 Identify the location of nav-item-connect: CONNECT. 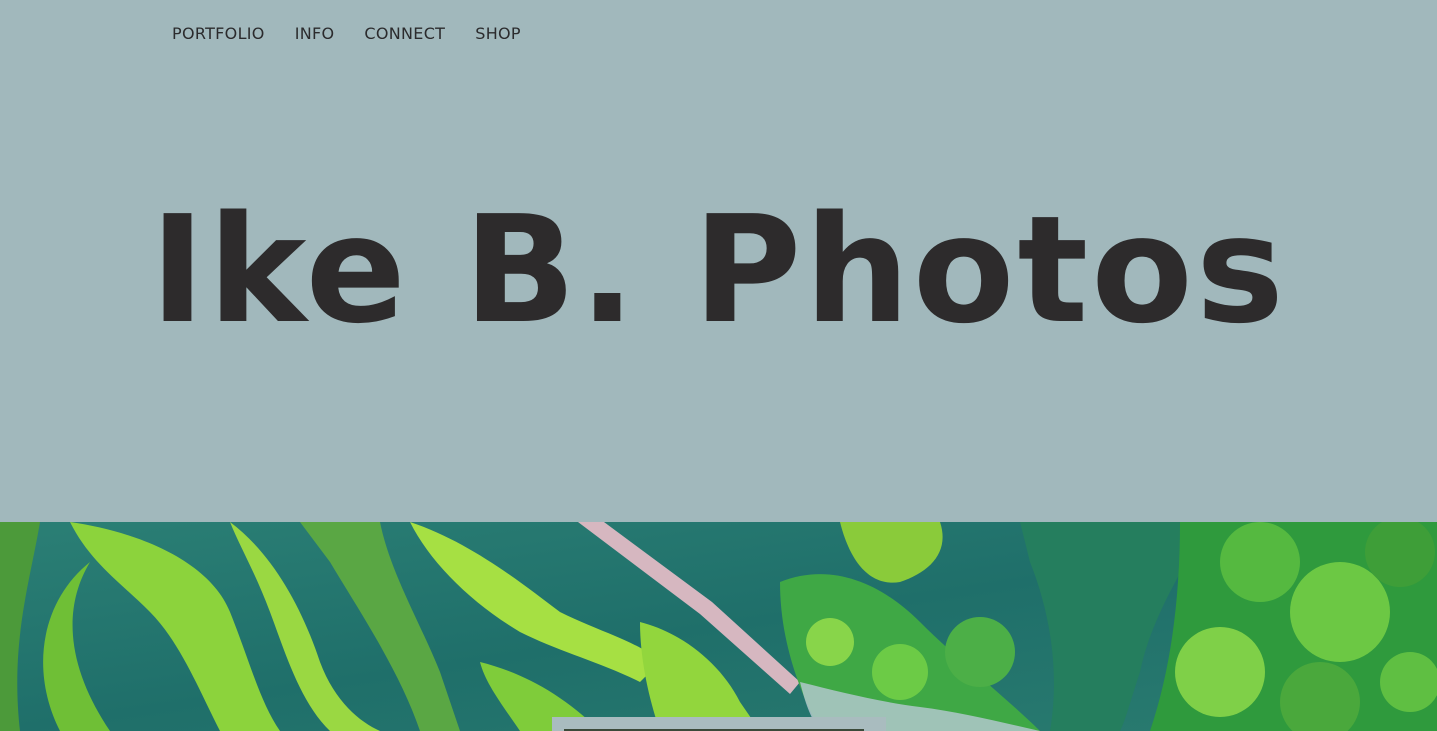
(404, 34).